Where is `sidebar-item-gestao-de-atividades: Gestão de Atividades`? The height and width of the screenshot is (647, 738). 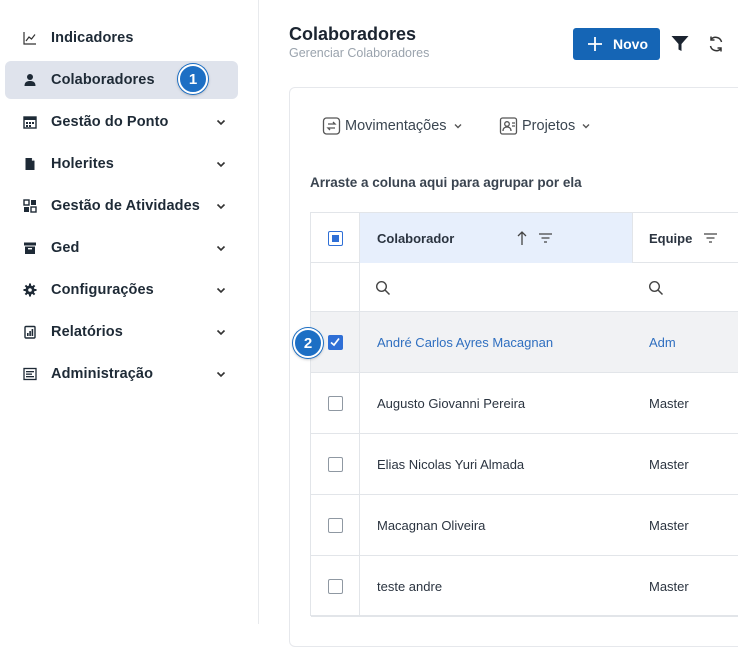
sidebar-item-gestao-de-atividades: Gestão de Atividades is located at coordinates (121, 206).